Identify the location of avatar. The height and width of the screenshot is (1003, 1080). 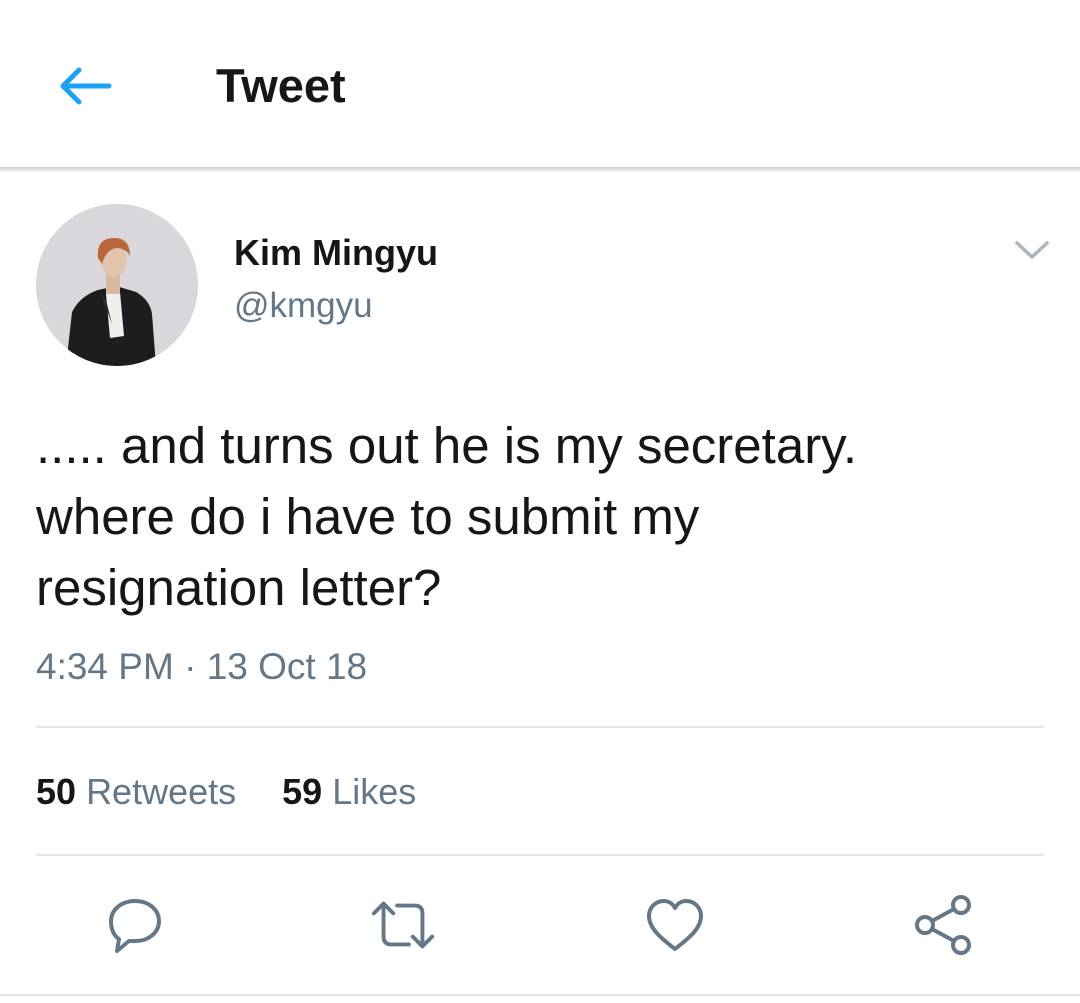
(117, 285).